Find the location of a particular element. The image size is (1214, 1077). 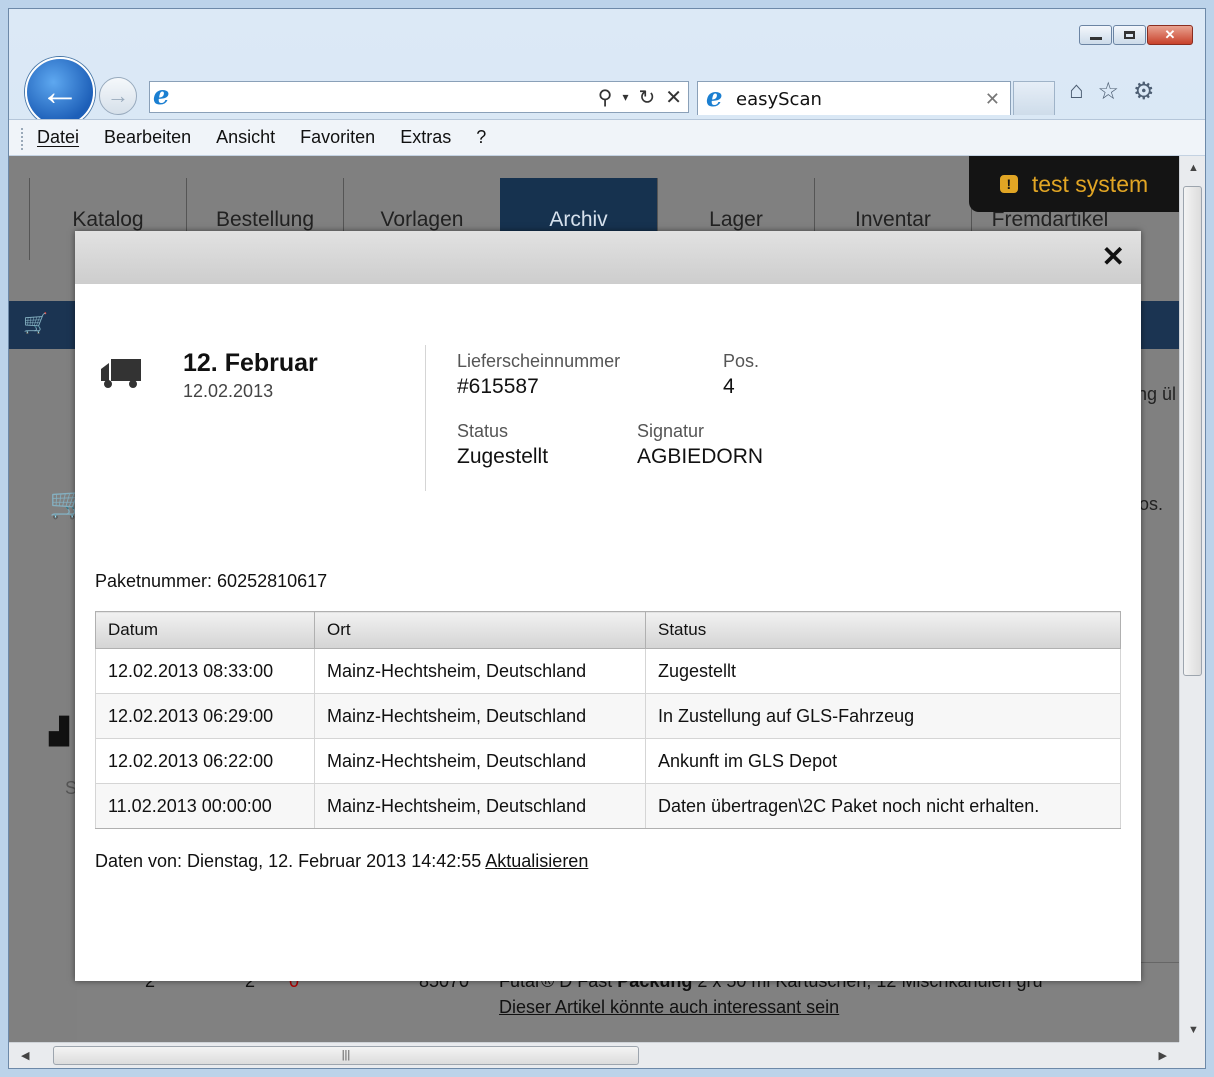

address-tools: ⚲ ▾ ↻ ✕ is located at coordinates (640, 97).